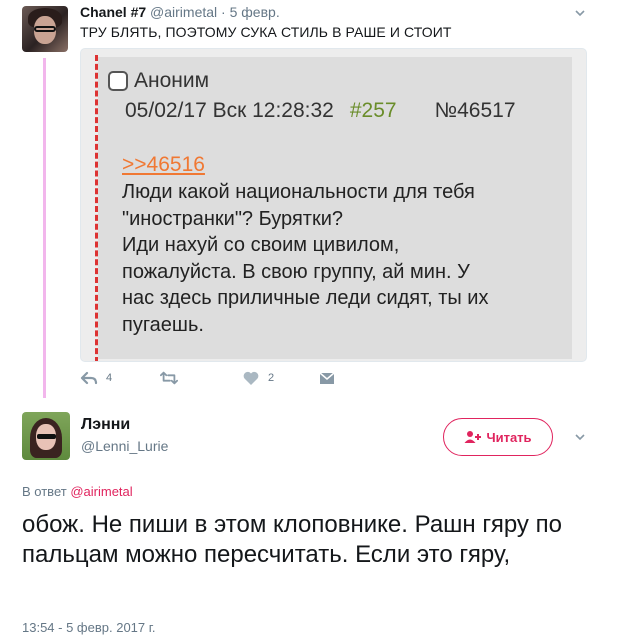  I want to click on dashed-divider, so click(96, 208).